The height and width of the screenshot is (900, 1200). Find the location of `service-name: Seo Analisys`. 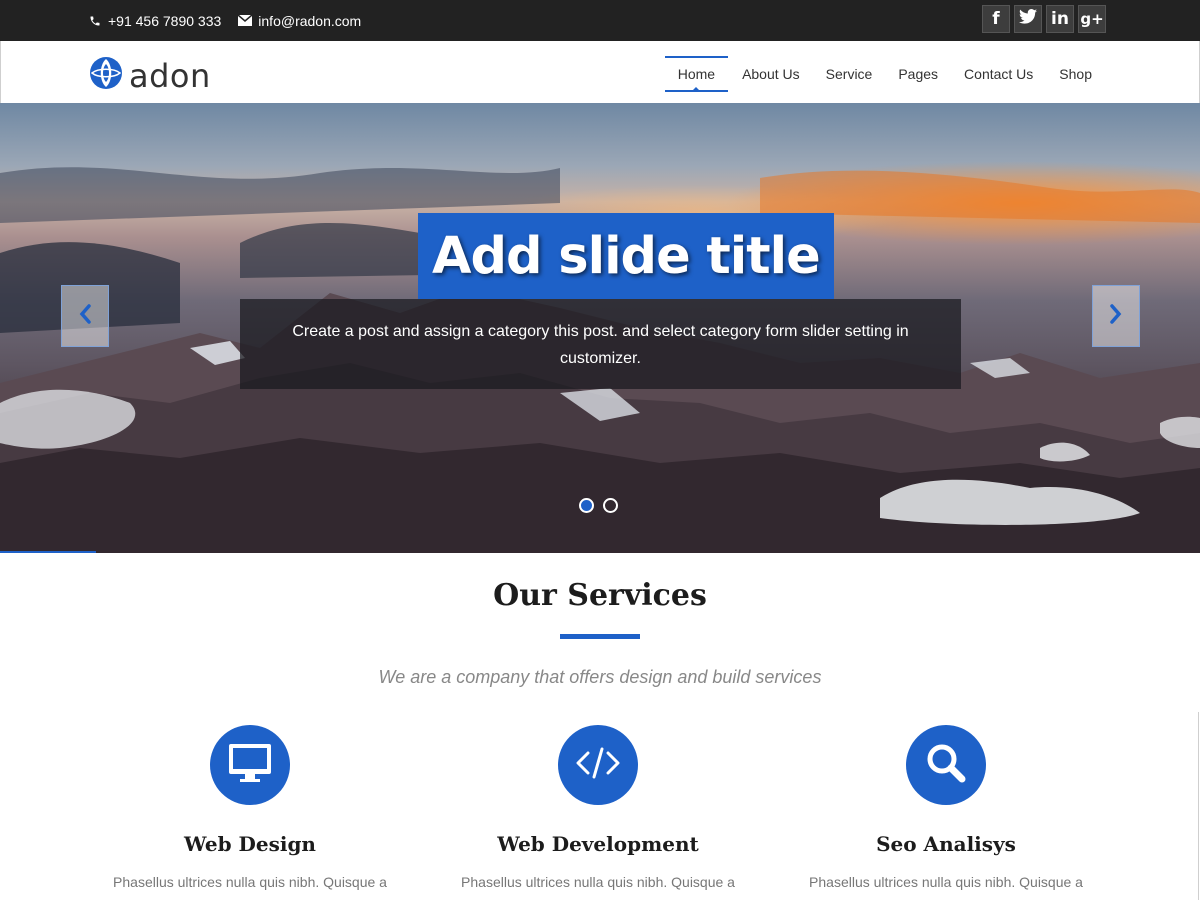

service-name: Seo Analisys is located at coordinates (946, 844).